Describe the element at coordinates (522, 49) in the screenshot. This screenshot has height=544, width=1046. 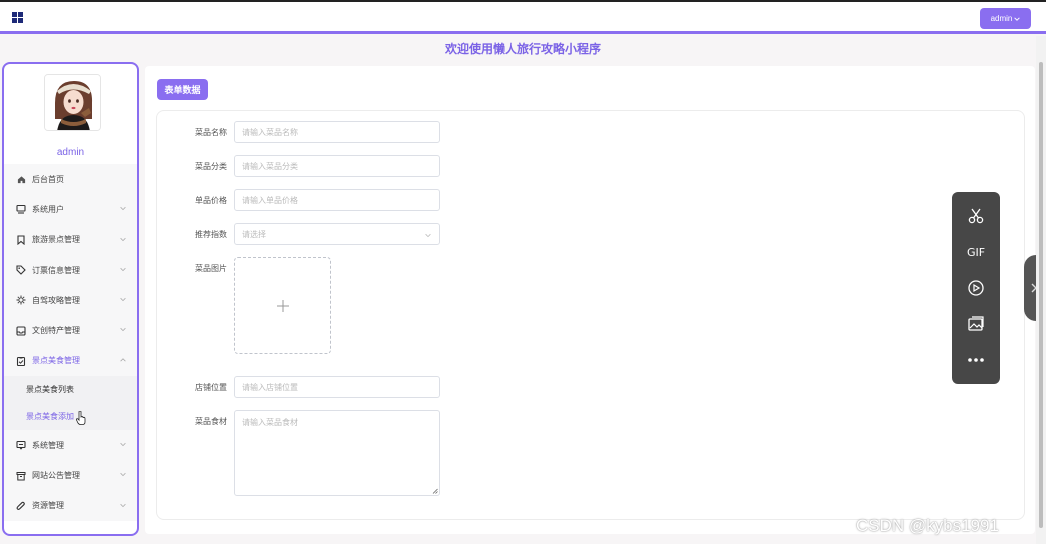
I see `page-title: 欢迎使用懒人旅行攻略小程序` at that location.